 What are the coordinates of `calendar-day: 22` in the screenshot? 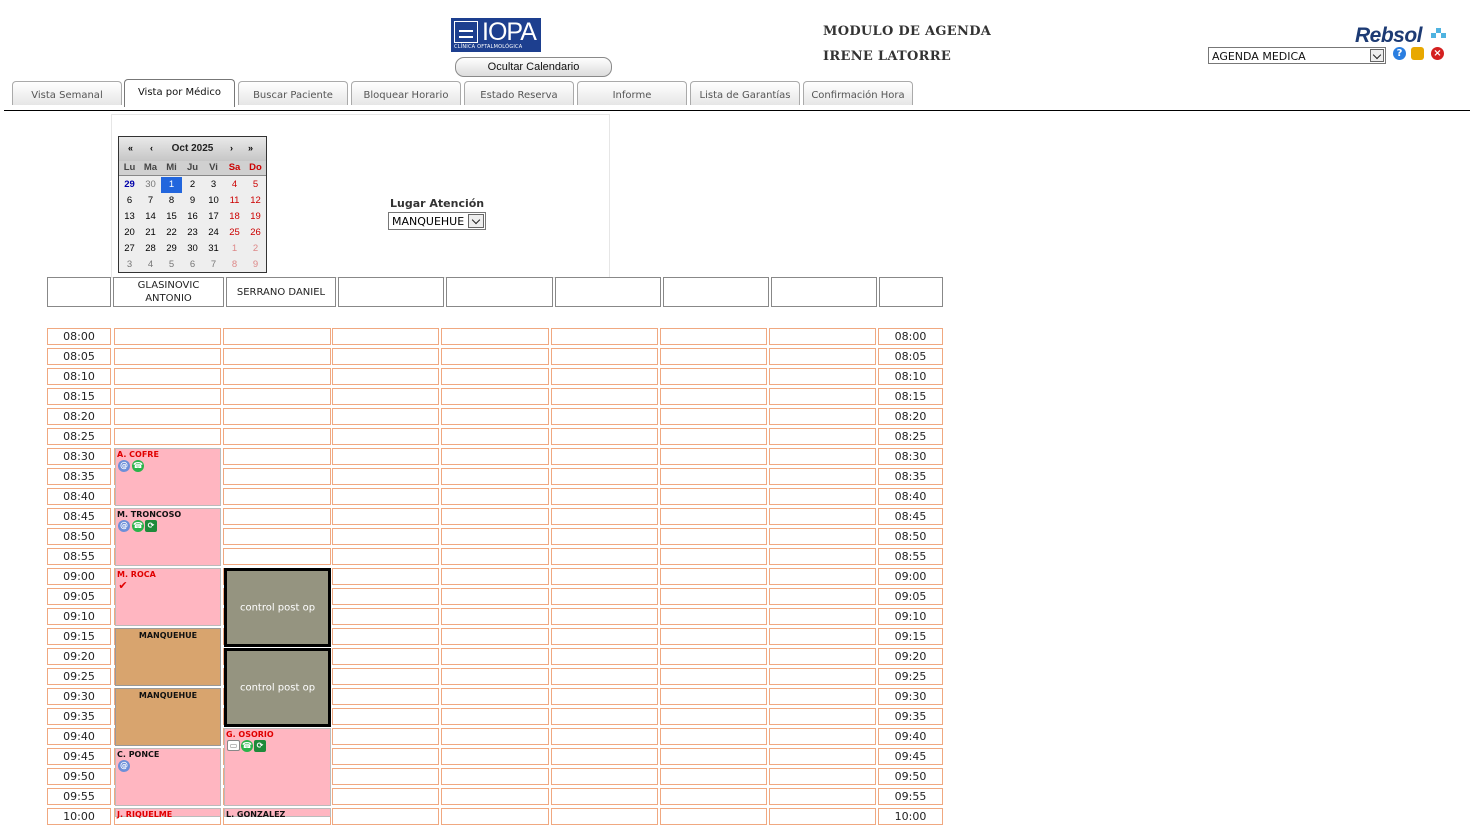 It's located at (171, 233).